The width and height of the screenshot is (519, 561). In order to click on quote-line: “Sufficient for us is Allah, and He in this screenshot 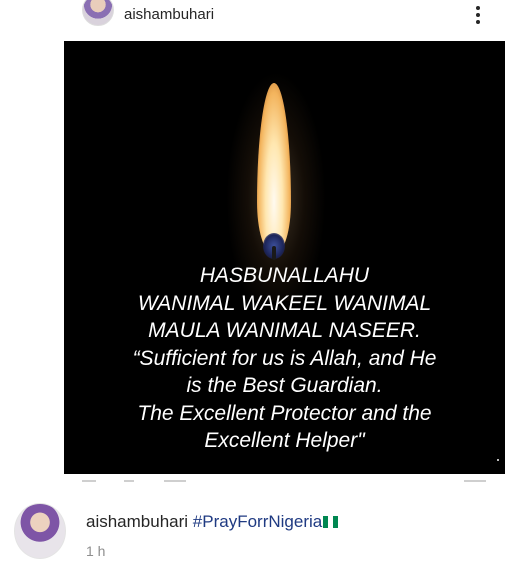, I will do `click(284, 358)`.